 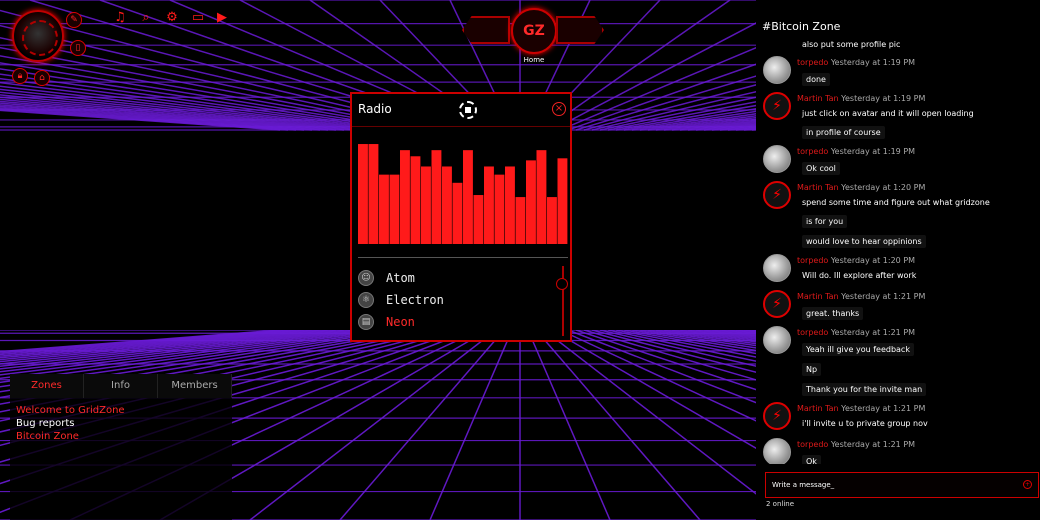 I want to click on atom-icon: ⚛, so click(x=366, y=300).